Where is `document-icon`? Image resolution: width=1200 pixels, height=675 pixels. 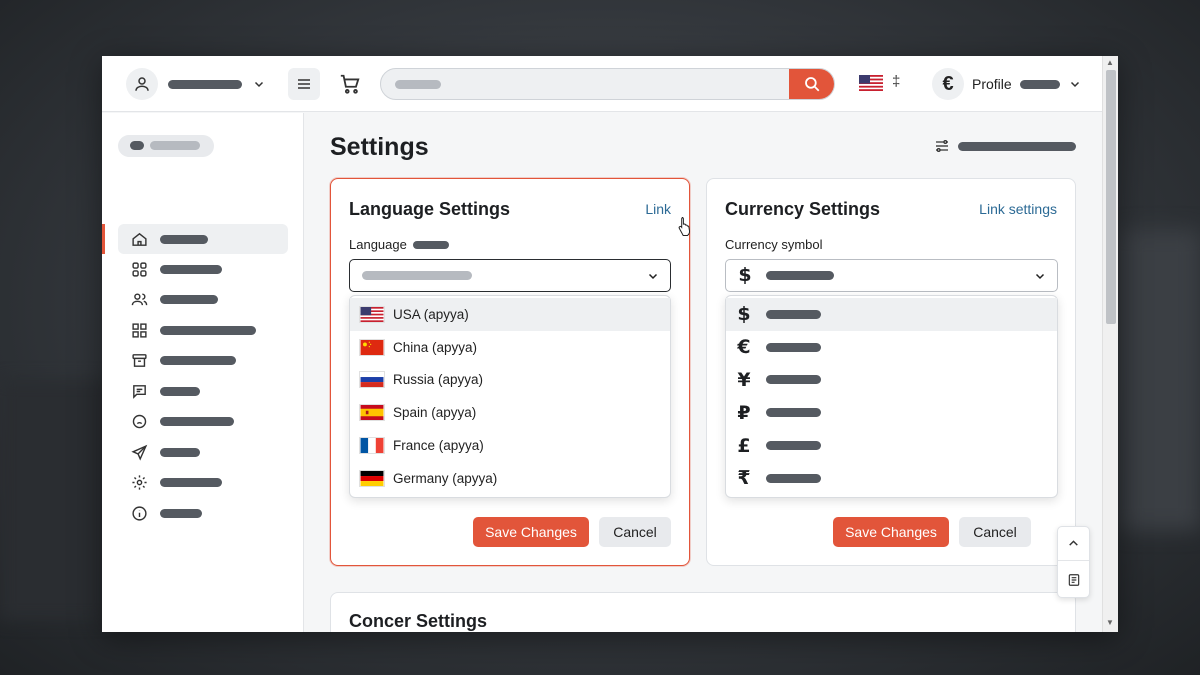 document-icon is located at coordinates (1073, 580).